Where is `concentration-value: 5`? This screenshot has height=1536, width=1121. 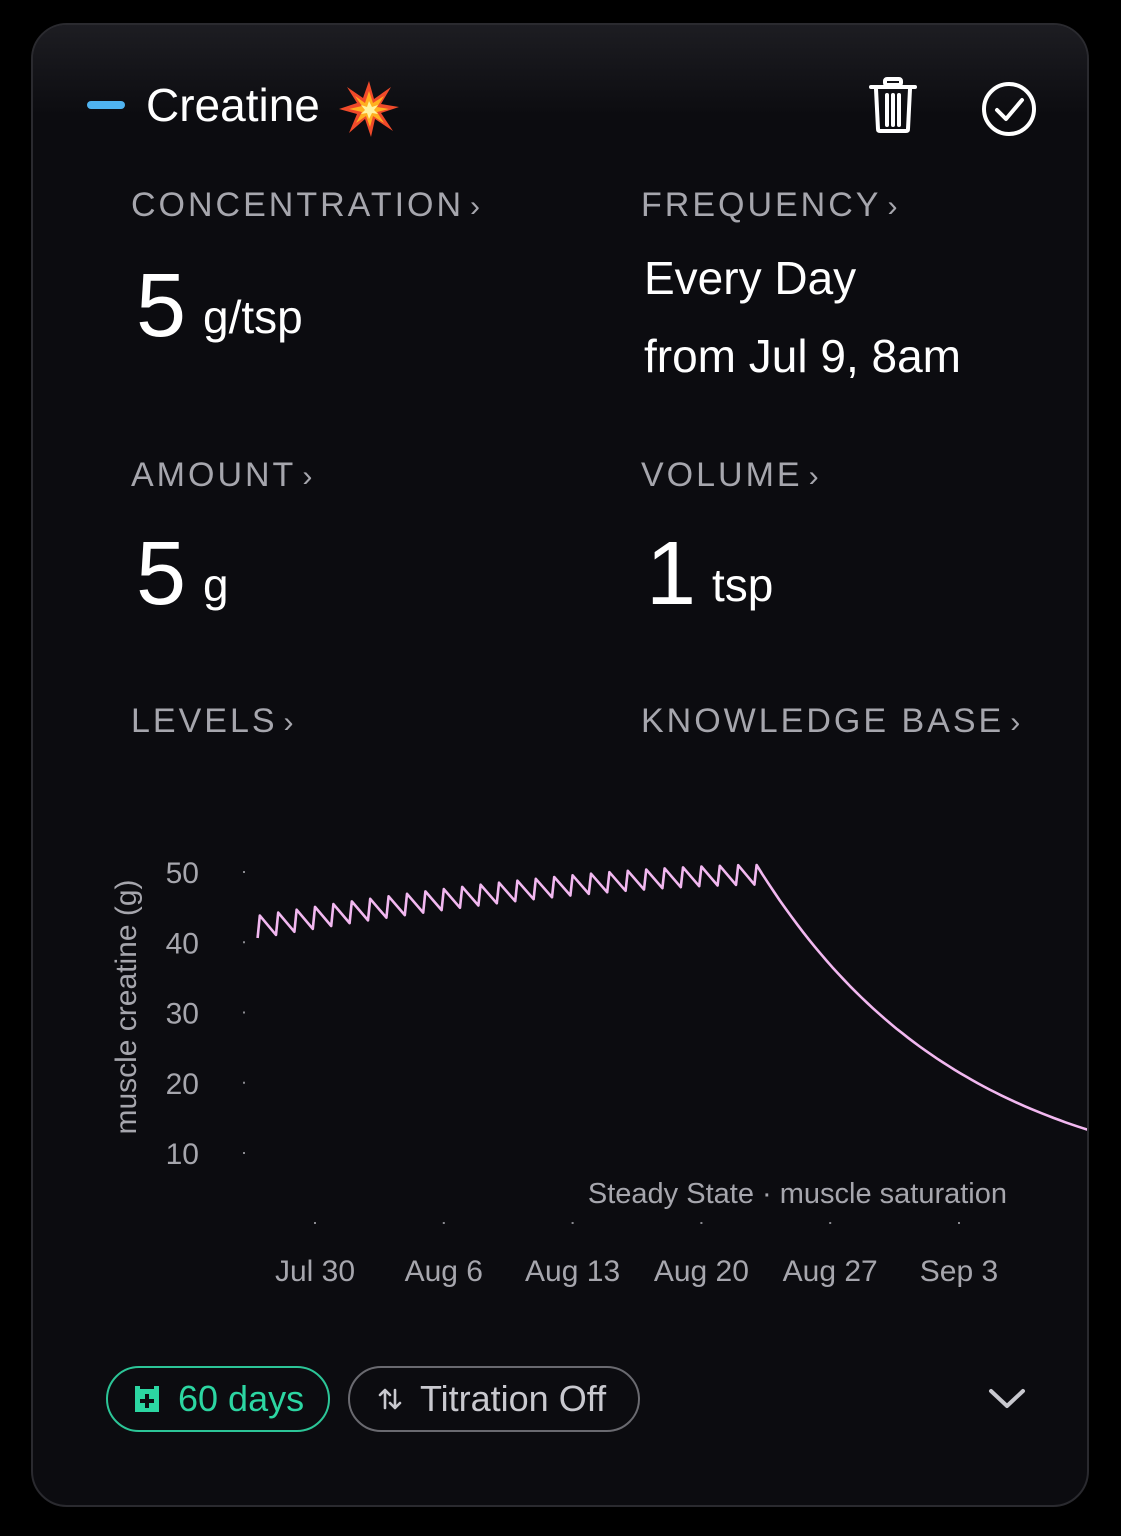
concentration-value: 5 is located at coordinates (161, 306).